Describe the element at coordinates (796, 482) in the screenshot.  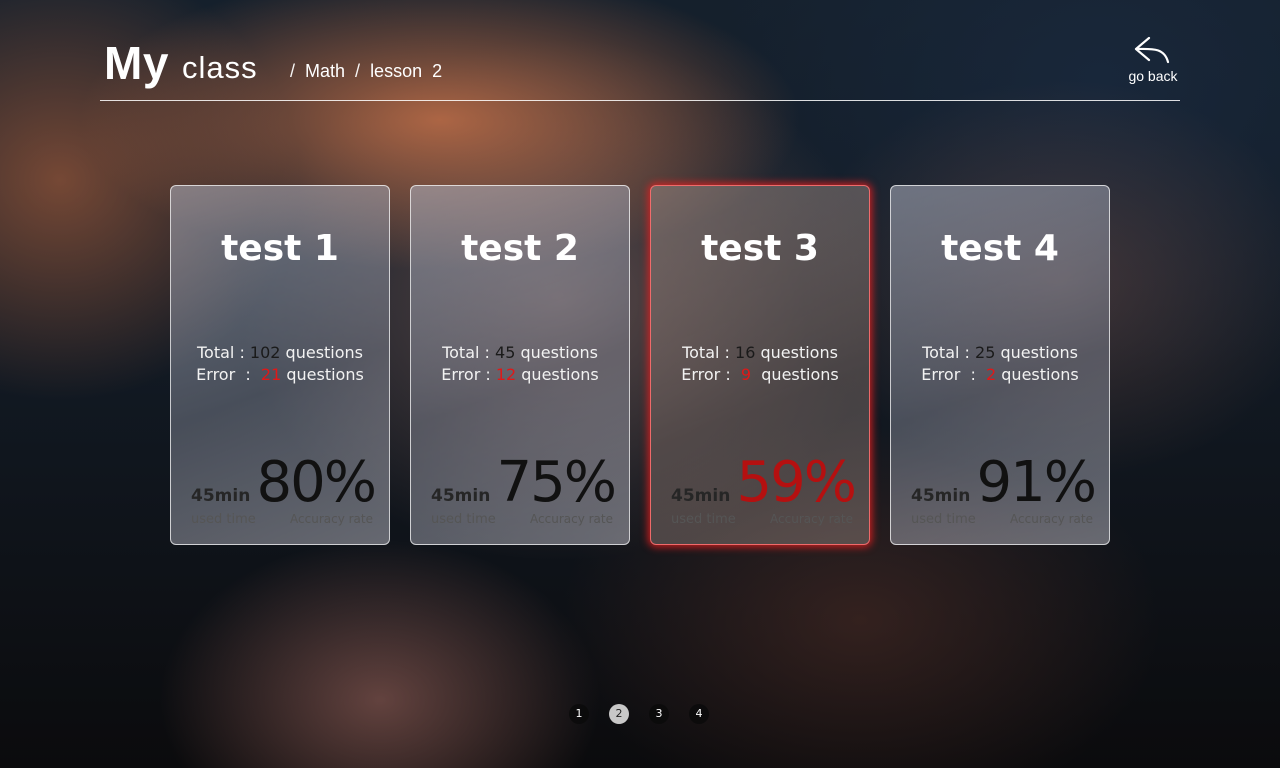
I see `accuracy-rate-value: 59%` at that location.